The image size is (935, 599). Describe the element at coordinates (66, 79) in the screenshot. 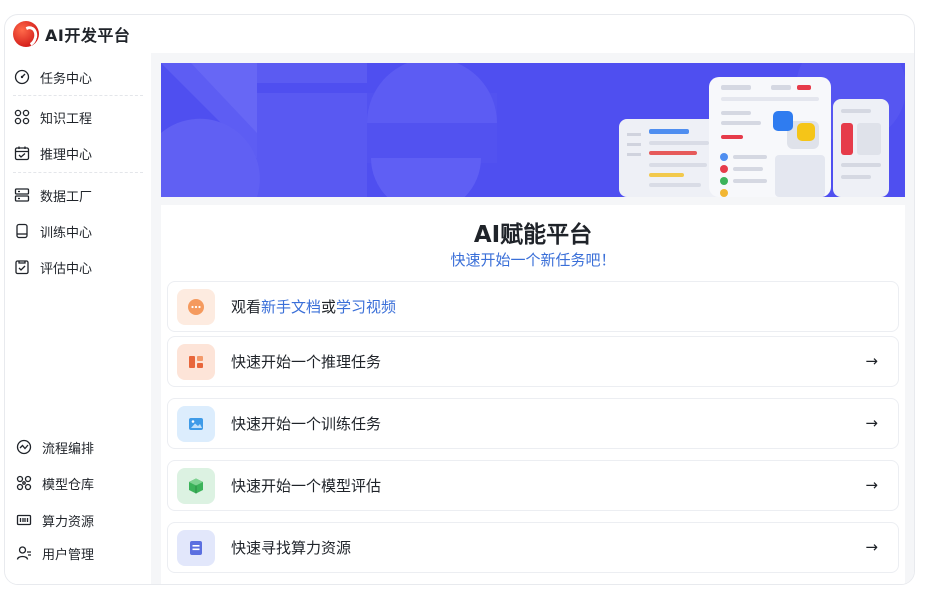

I see `sidebar-item-label: 任务中心` at that location.